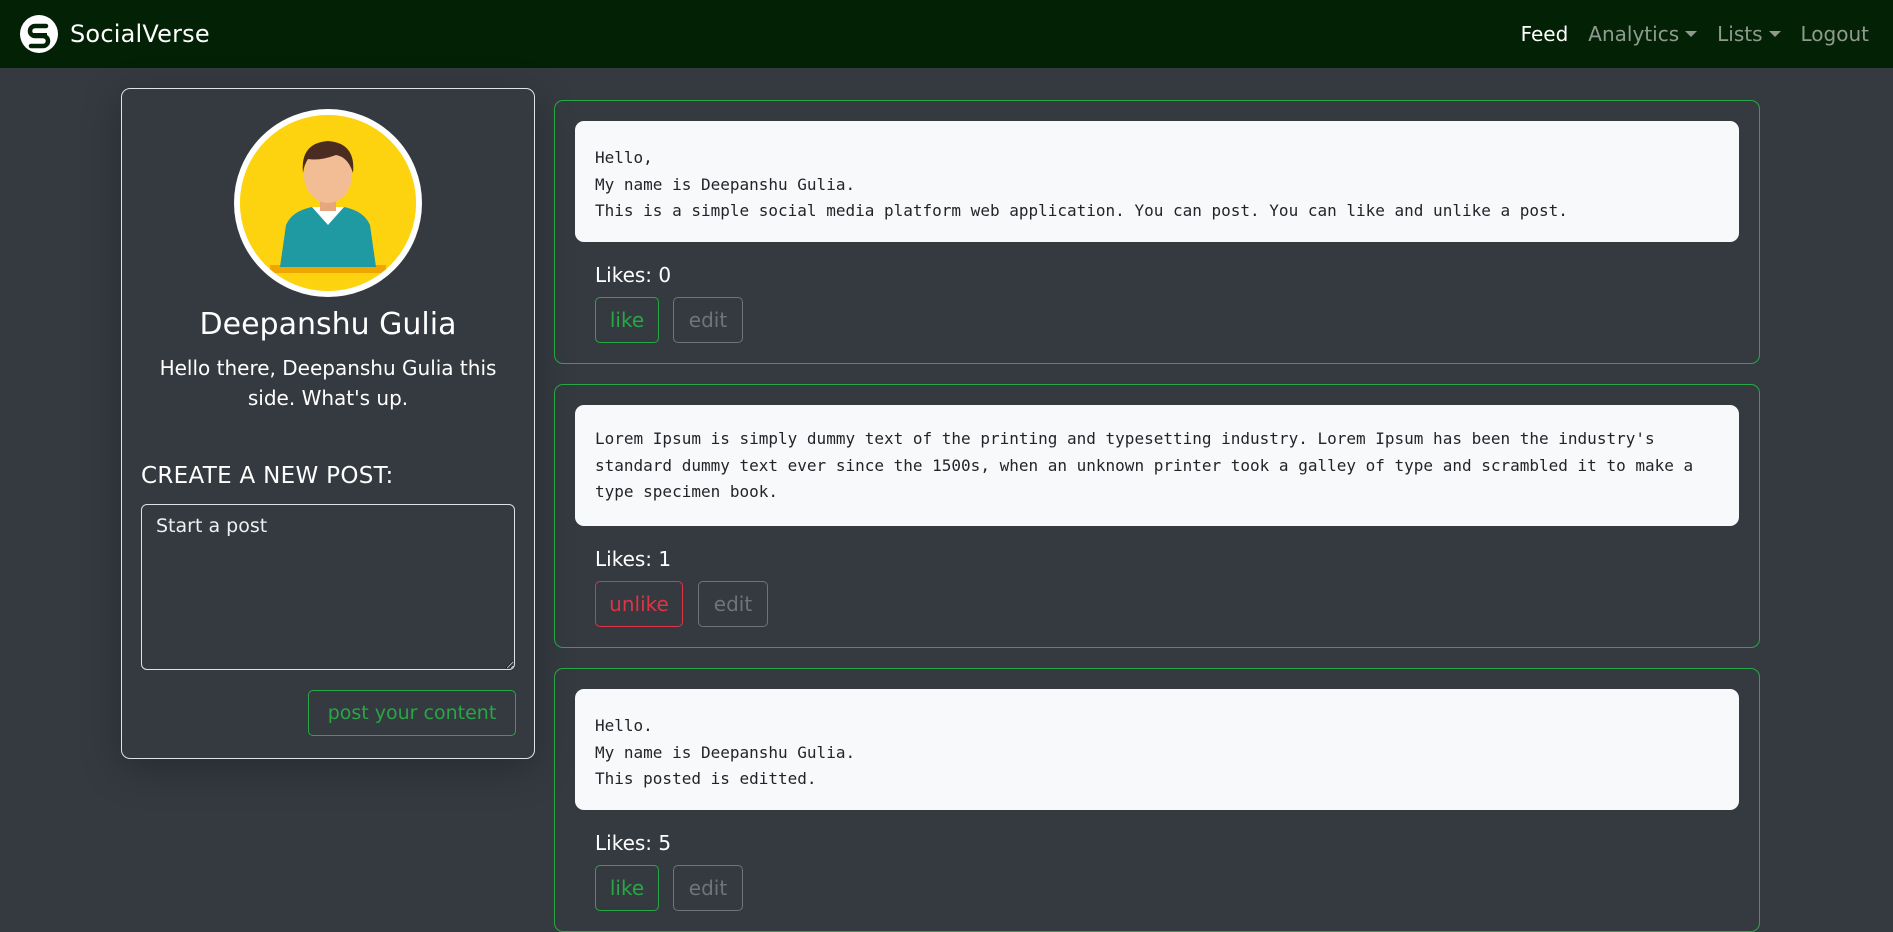 The height and width of the screenshot is (932, 1893). What do you see at coordinates (328, 587) in the screenshot?
I see `post-textarea` at bounding box center [328, 587].